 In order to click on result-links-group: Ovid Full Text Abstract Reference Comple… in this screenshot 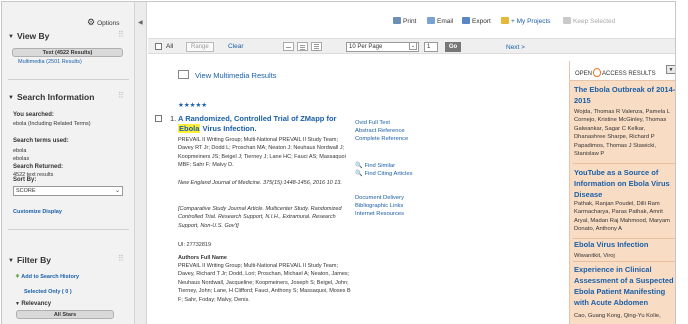, I will do `click(390, 131)`.